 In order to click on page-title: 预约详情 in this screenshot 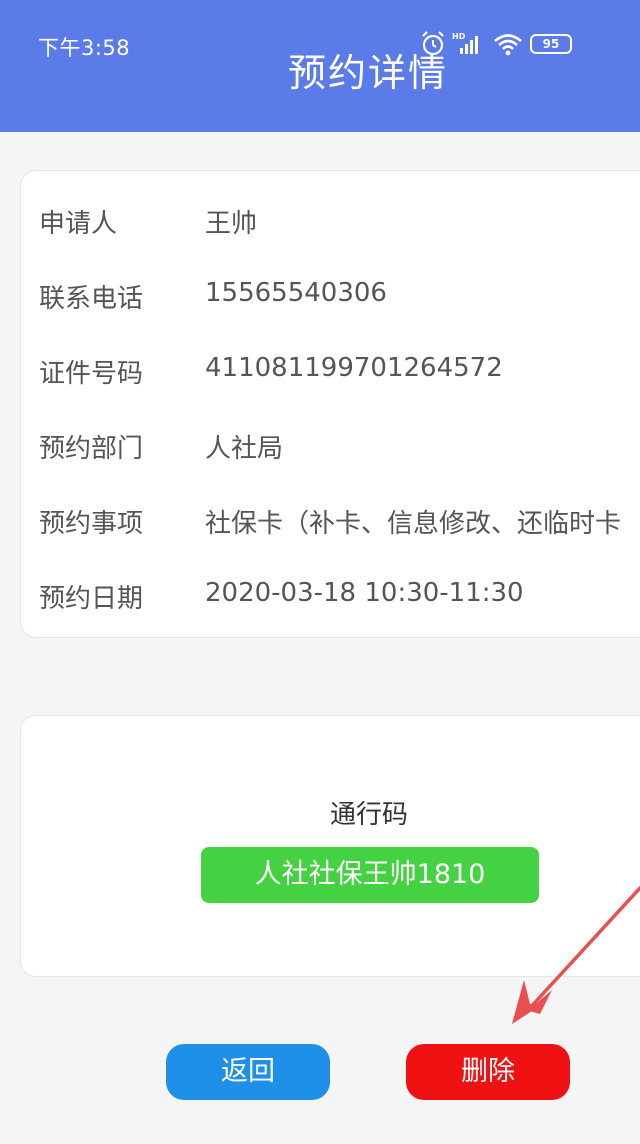, I will do `click(367, 73)`.